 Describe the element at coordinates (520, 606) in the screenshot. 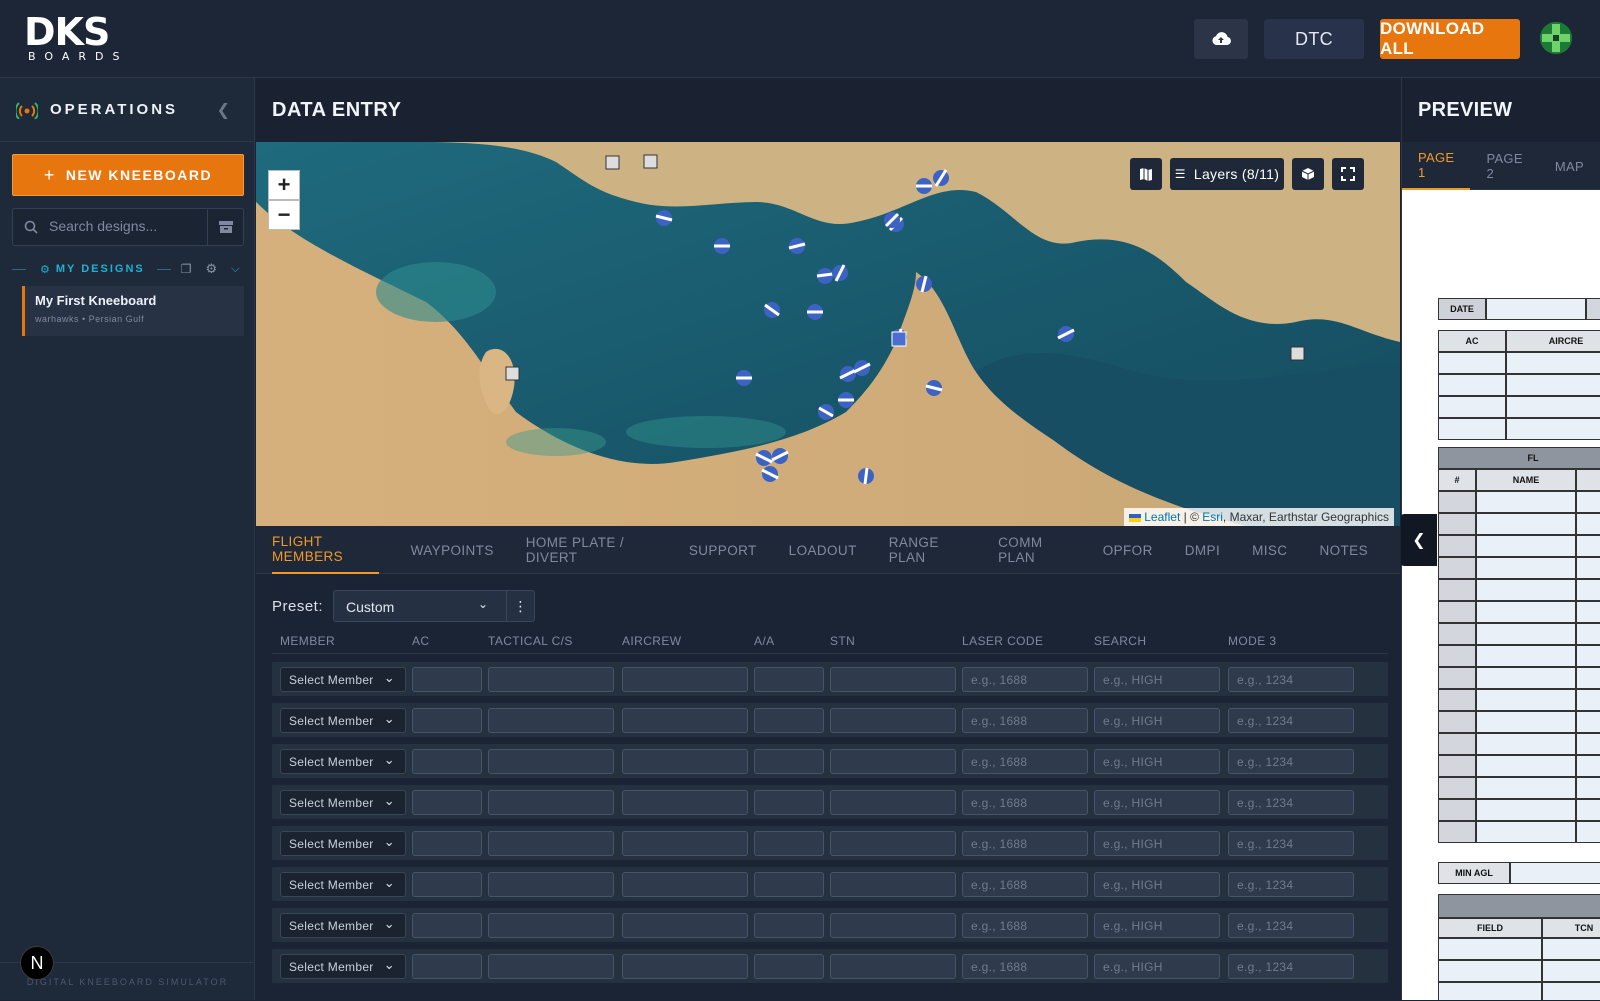

I see `more-vert-icon: ⋮` at that location.